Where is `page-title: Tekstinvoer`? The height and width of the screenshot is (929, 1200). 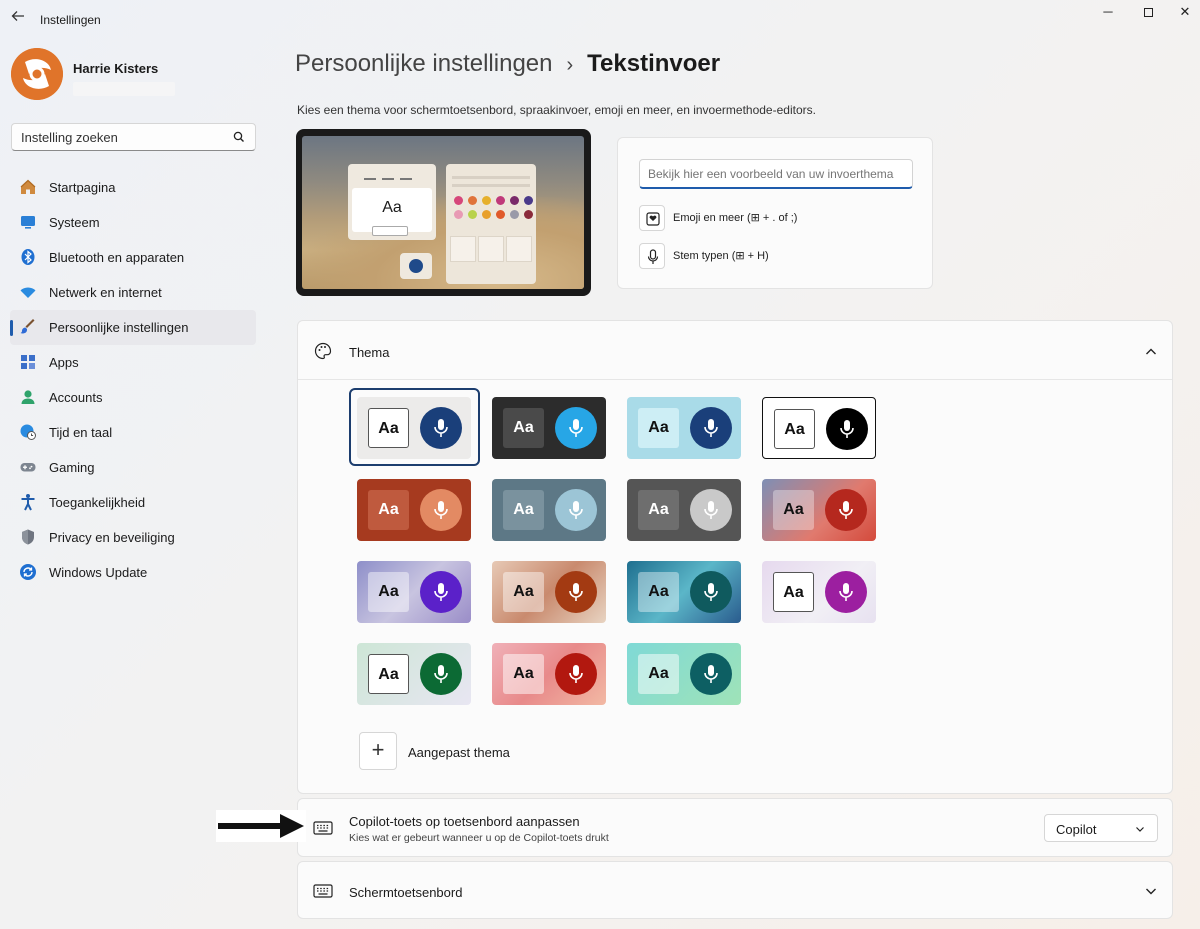
page-title: Tekstinvoer is located at coordinates (654, 63).